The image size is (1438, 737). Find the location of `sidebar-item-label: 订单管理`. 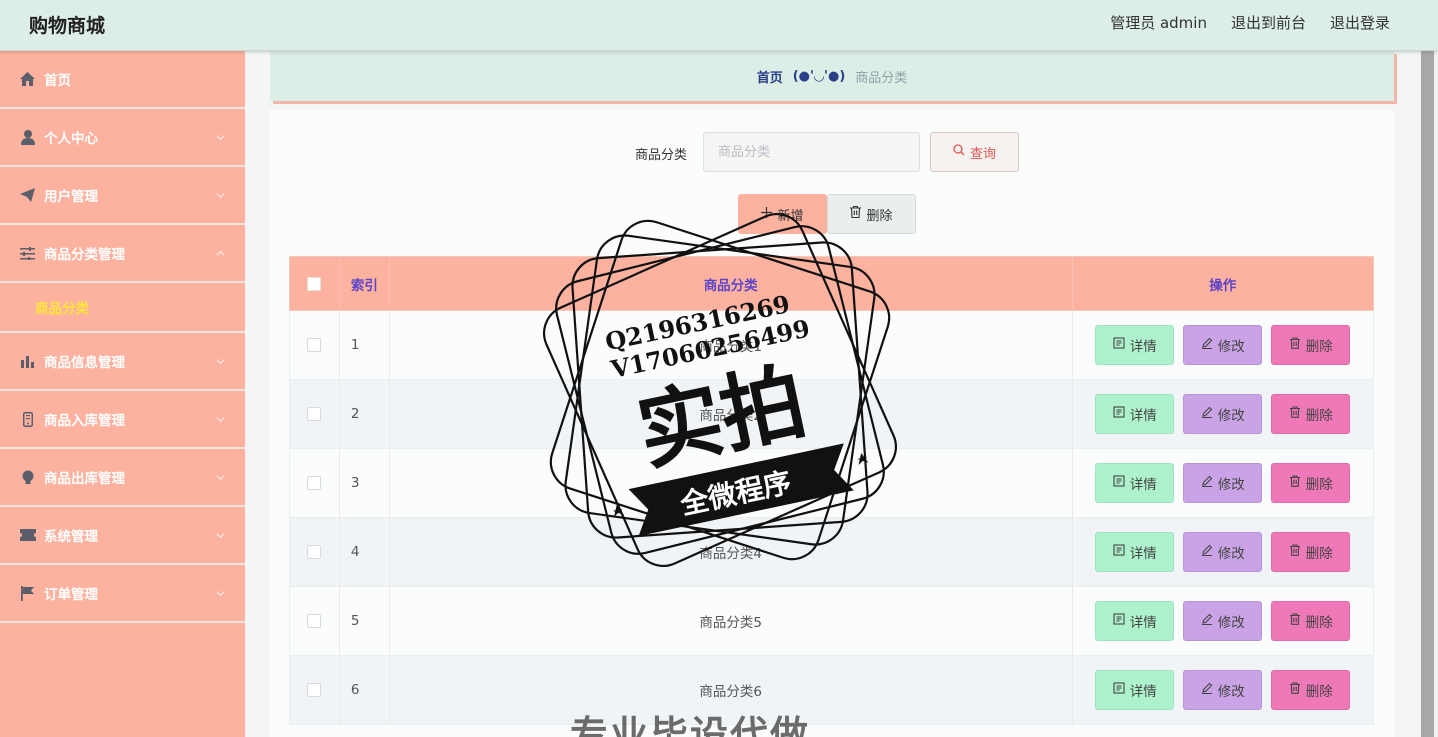

sidebar-item-label: 订单管理 is located at coordinates (71, 595).